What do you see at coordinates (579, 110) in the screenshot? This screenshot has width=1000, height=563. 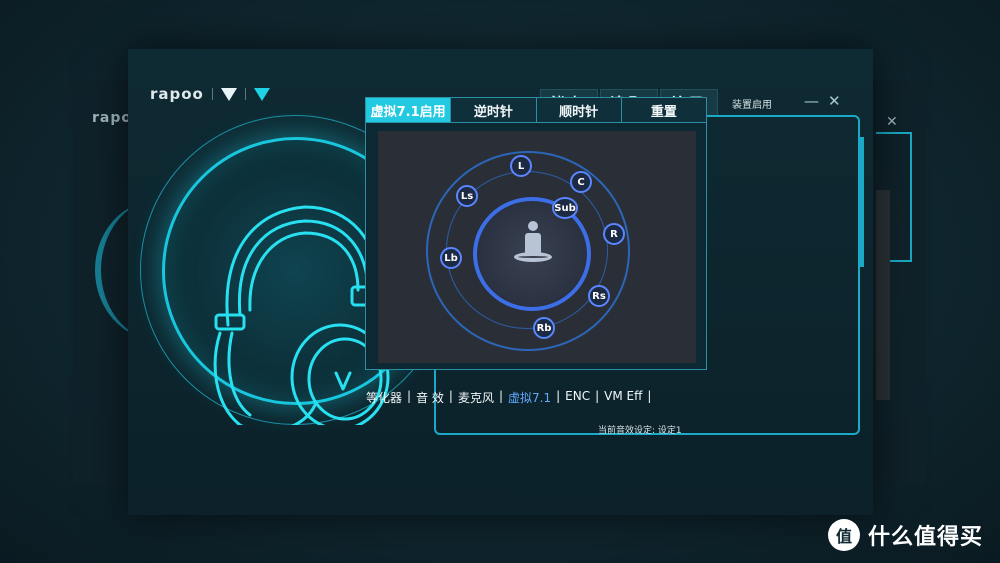 I see `tab-clockwise: 顺时针` at bounding box center [579, 110].